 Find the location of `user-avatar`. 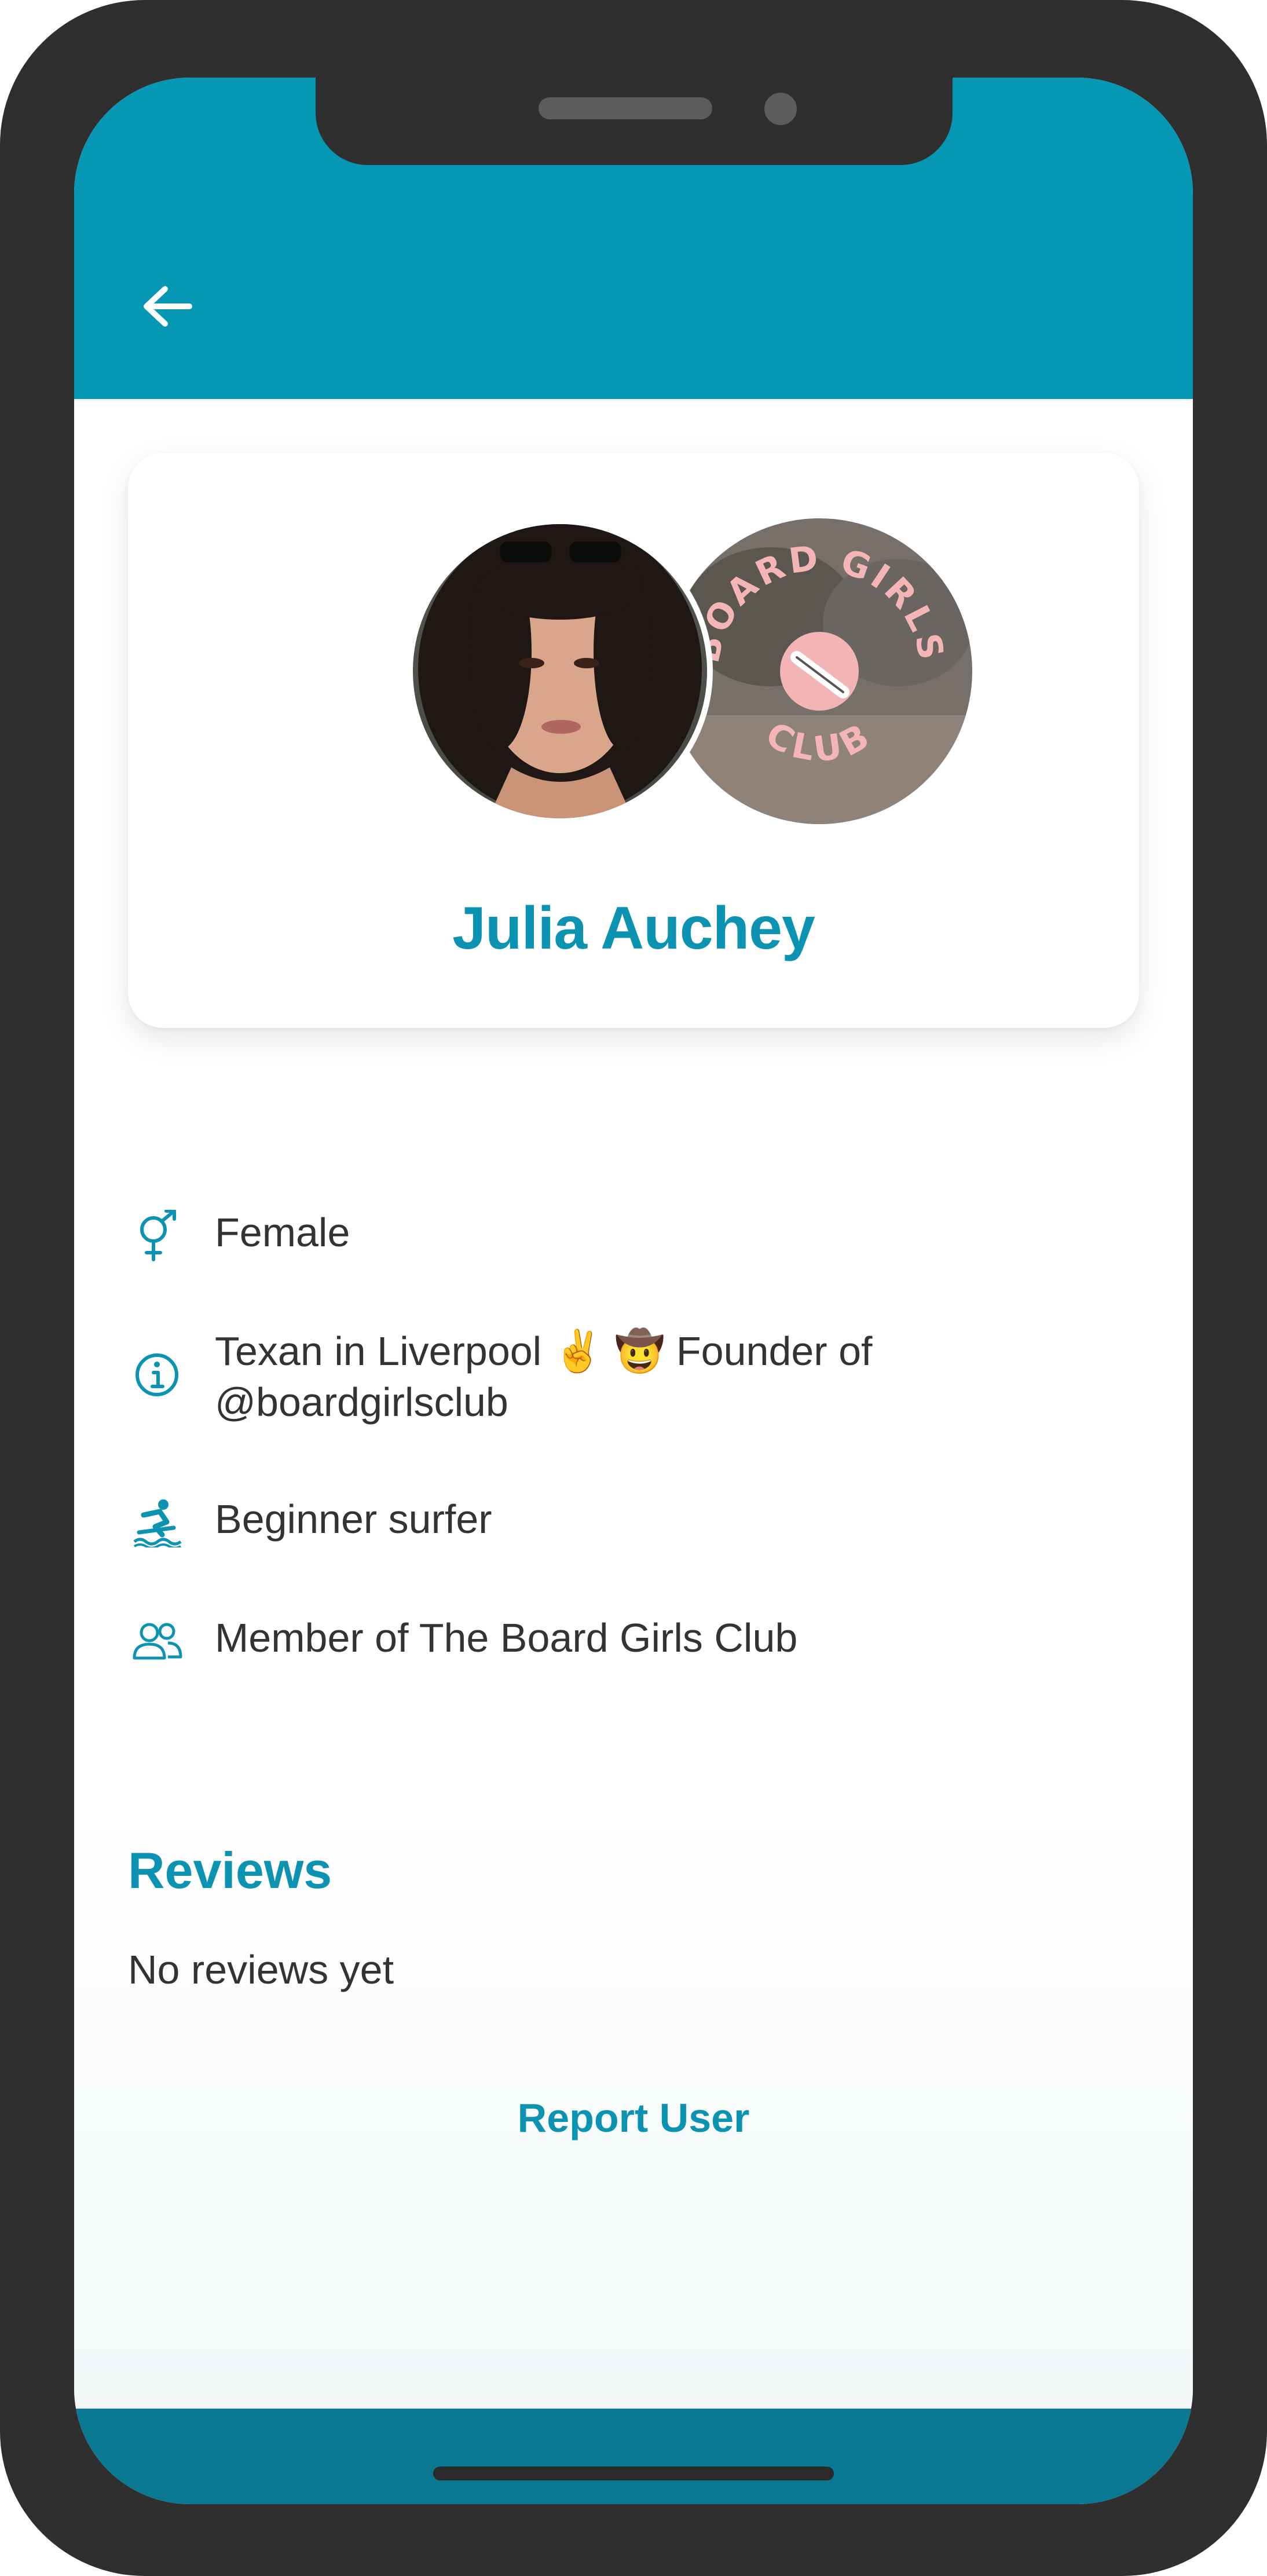

user-avatar is located at coordinates (560, 671).